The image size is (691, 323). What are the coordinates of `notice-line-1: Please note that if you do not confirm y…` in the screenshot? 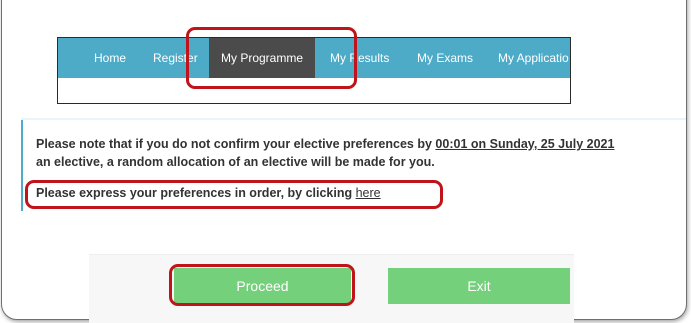 It's located at (363, 144).